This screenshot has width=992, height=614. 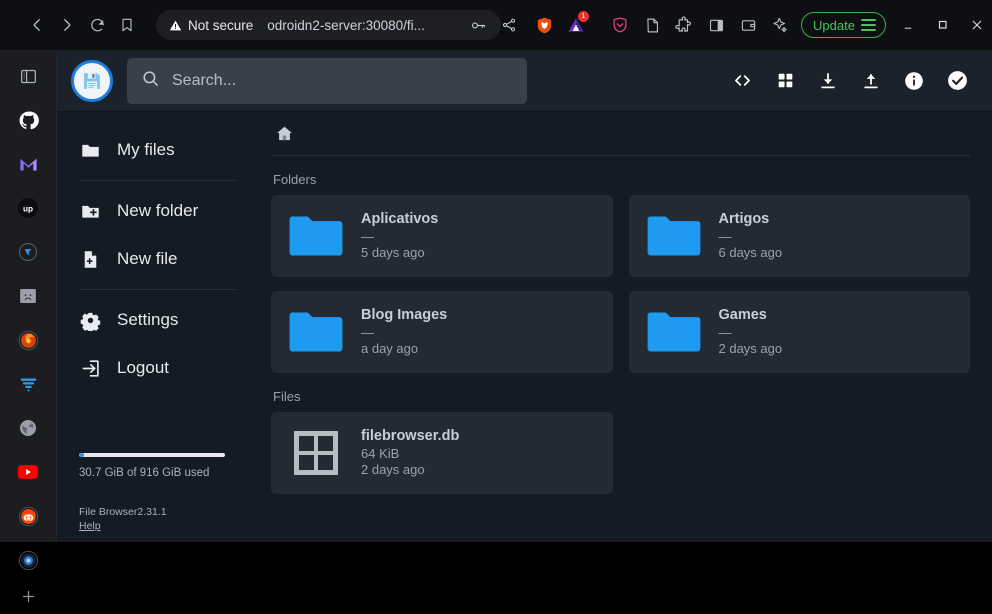 What do you see at coordinates (28, 120) in the screenshot?
I see `github-icon` at bounding box center [28, 120].